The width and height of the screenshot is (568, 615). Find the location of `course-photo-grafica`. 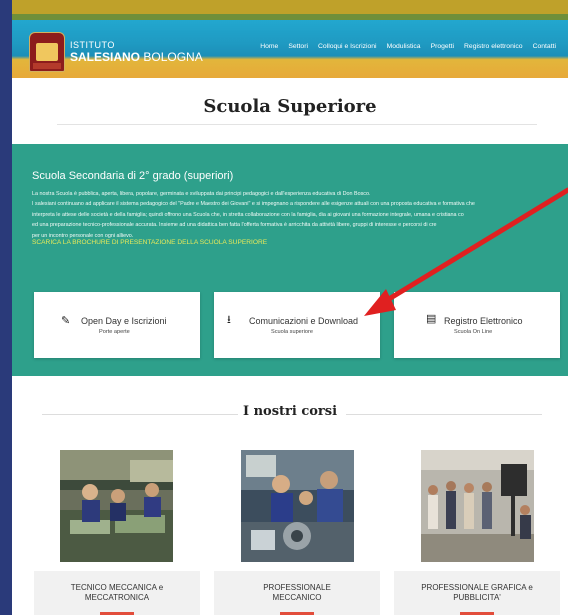

course-photo-grafica is located at coordinates (477, 506).